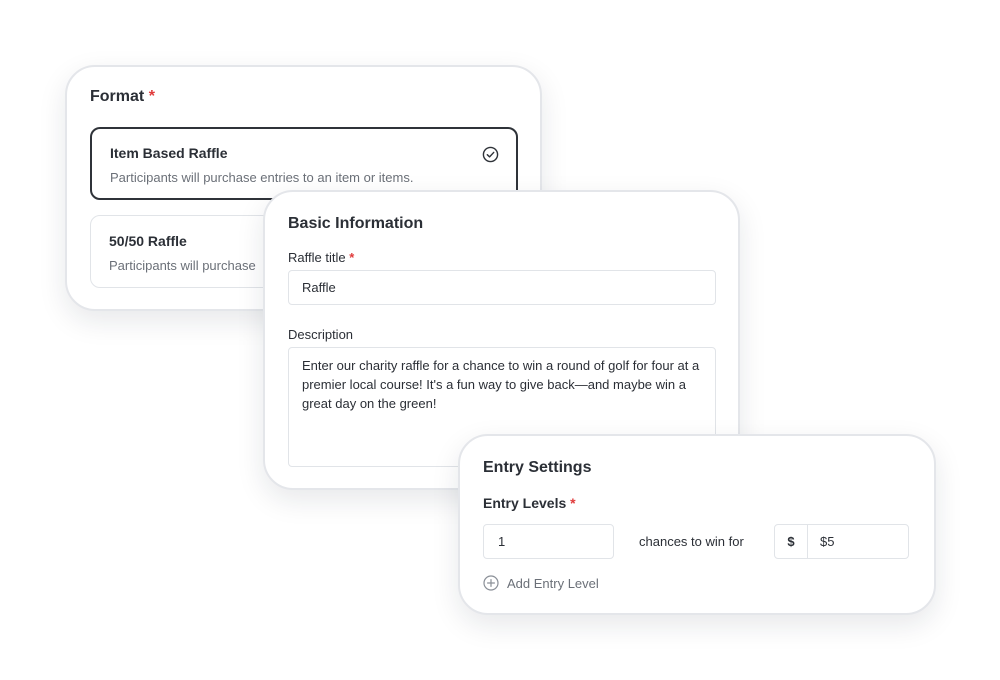 This screenshot has width=1000, height=680. Describe the element at coordinates (502, 287) in the screenshot. I see `raffle-title-input: Raffle` at that location.